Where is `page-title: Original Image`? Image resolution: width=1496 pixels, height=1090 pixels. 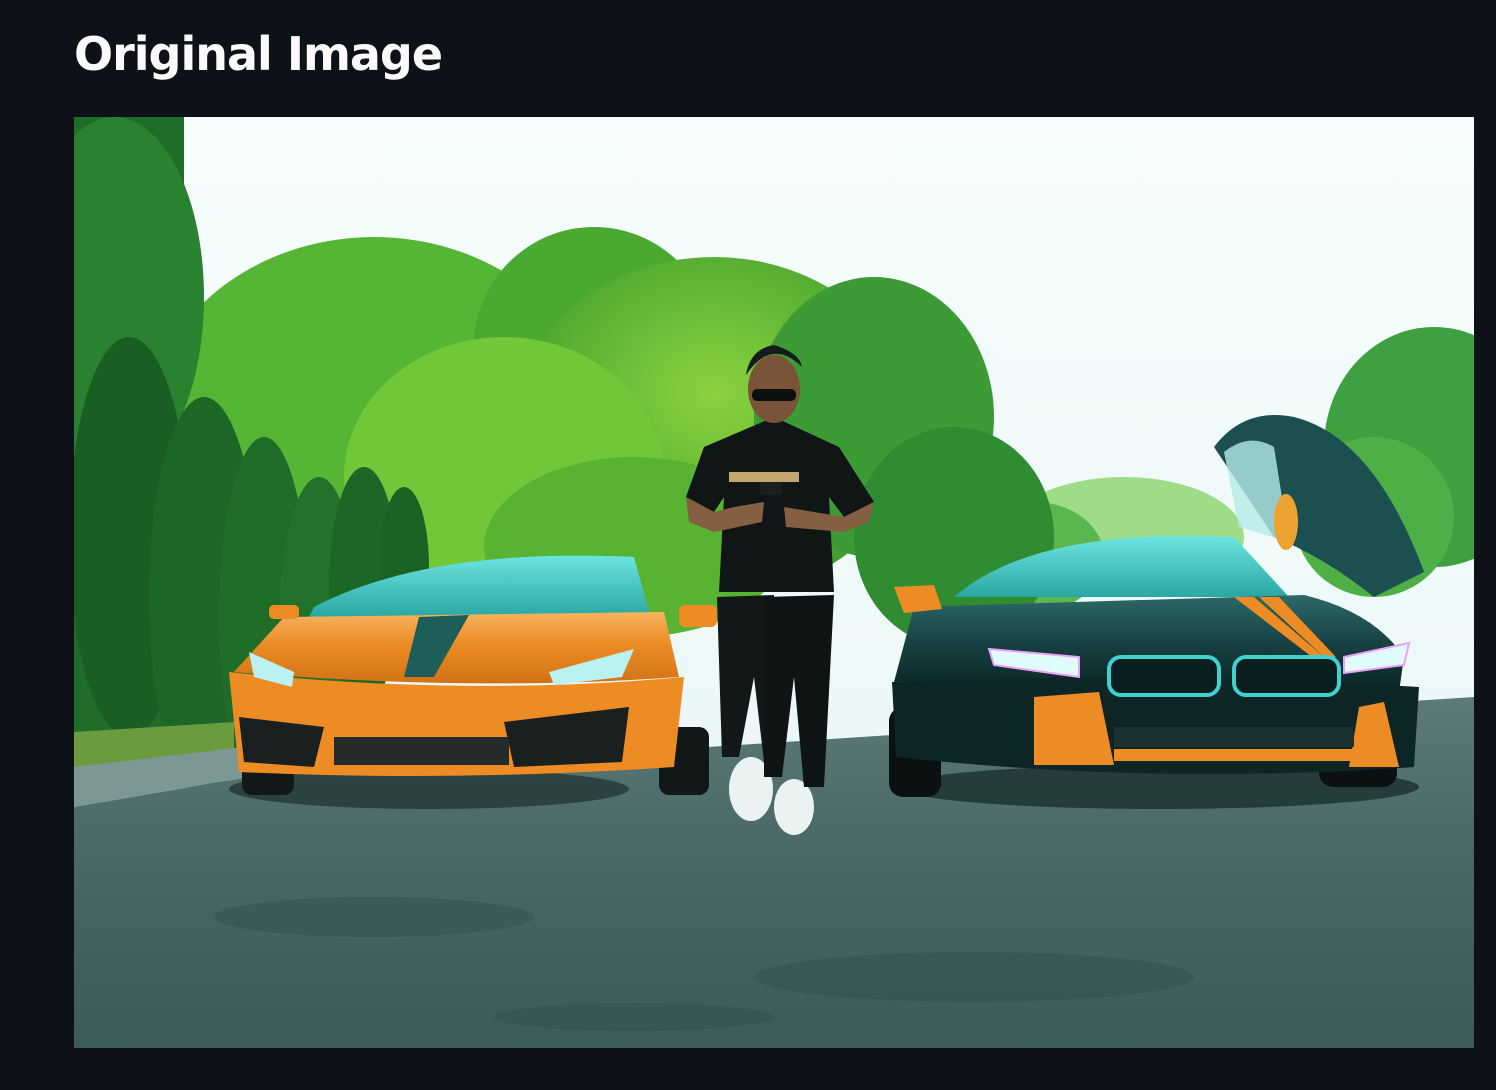
page-title: Original Image is located at coordinates (258, 54).